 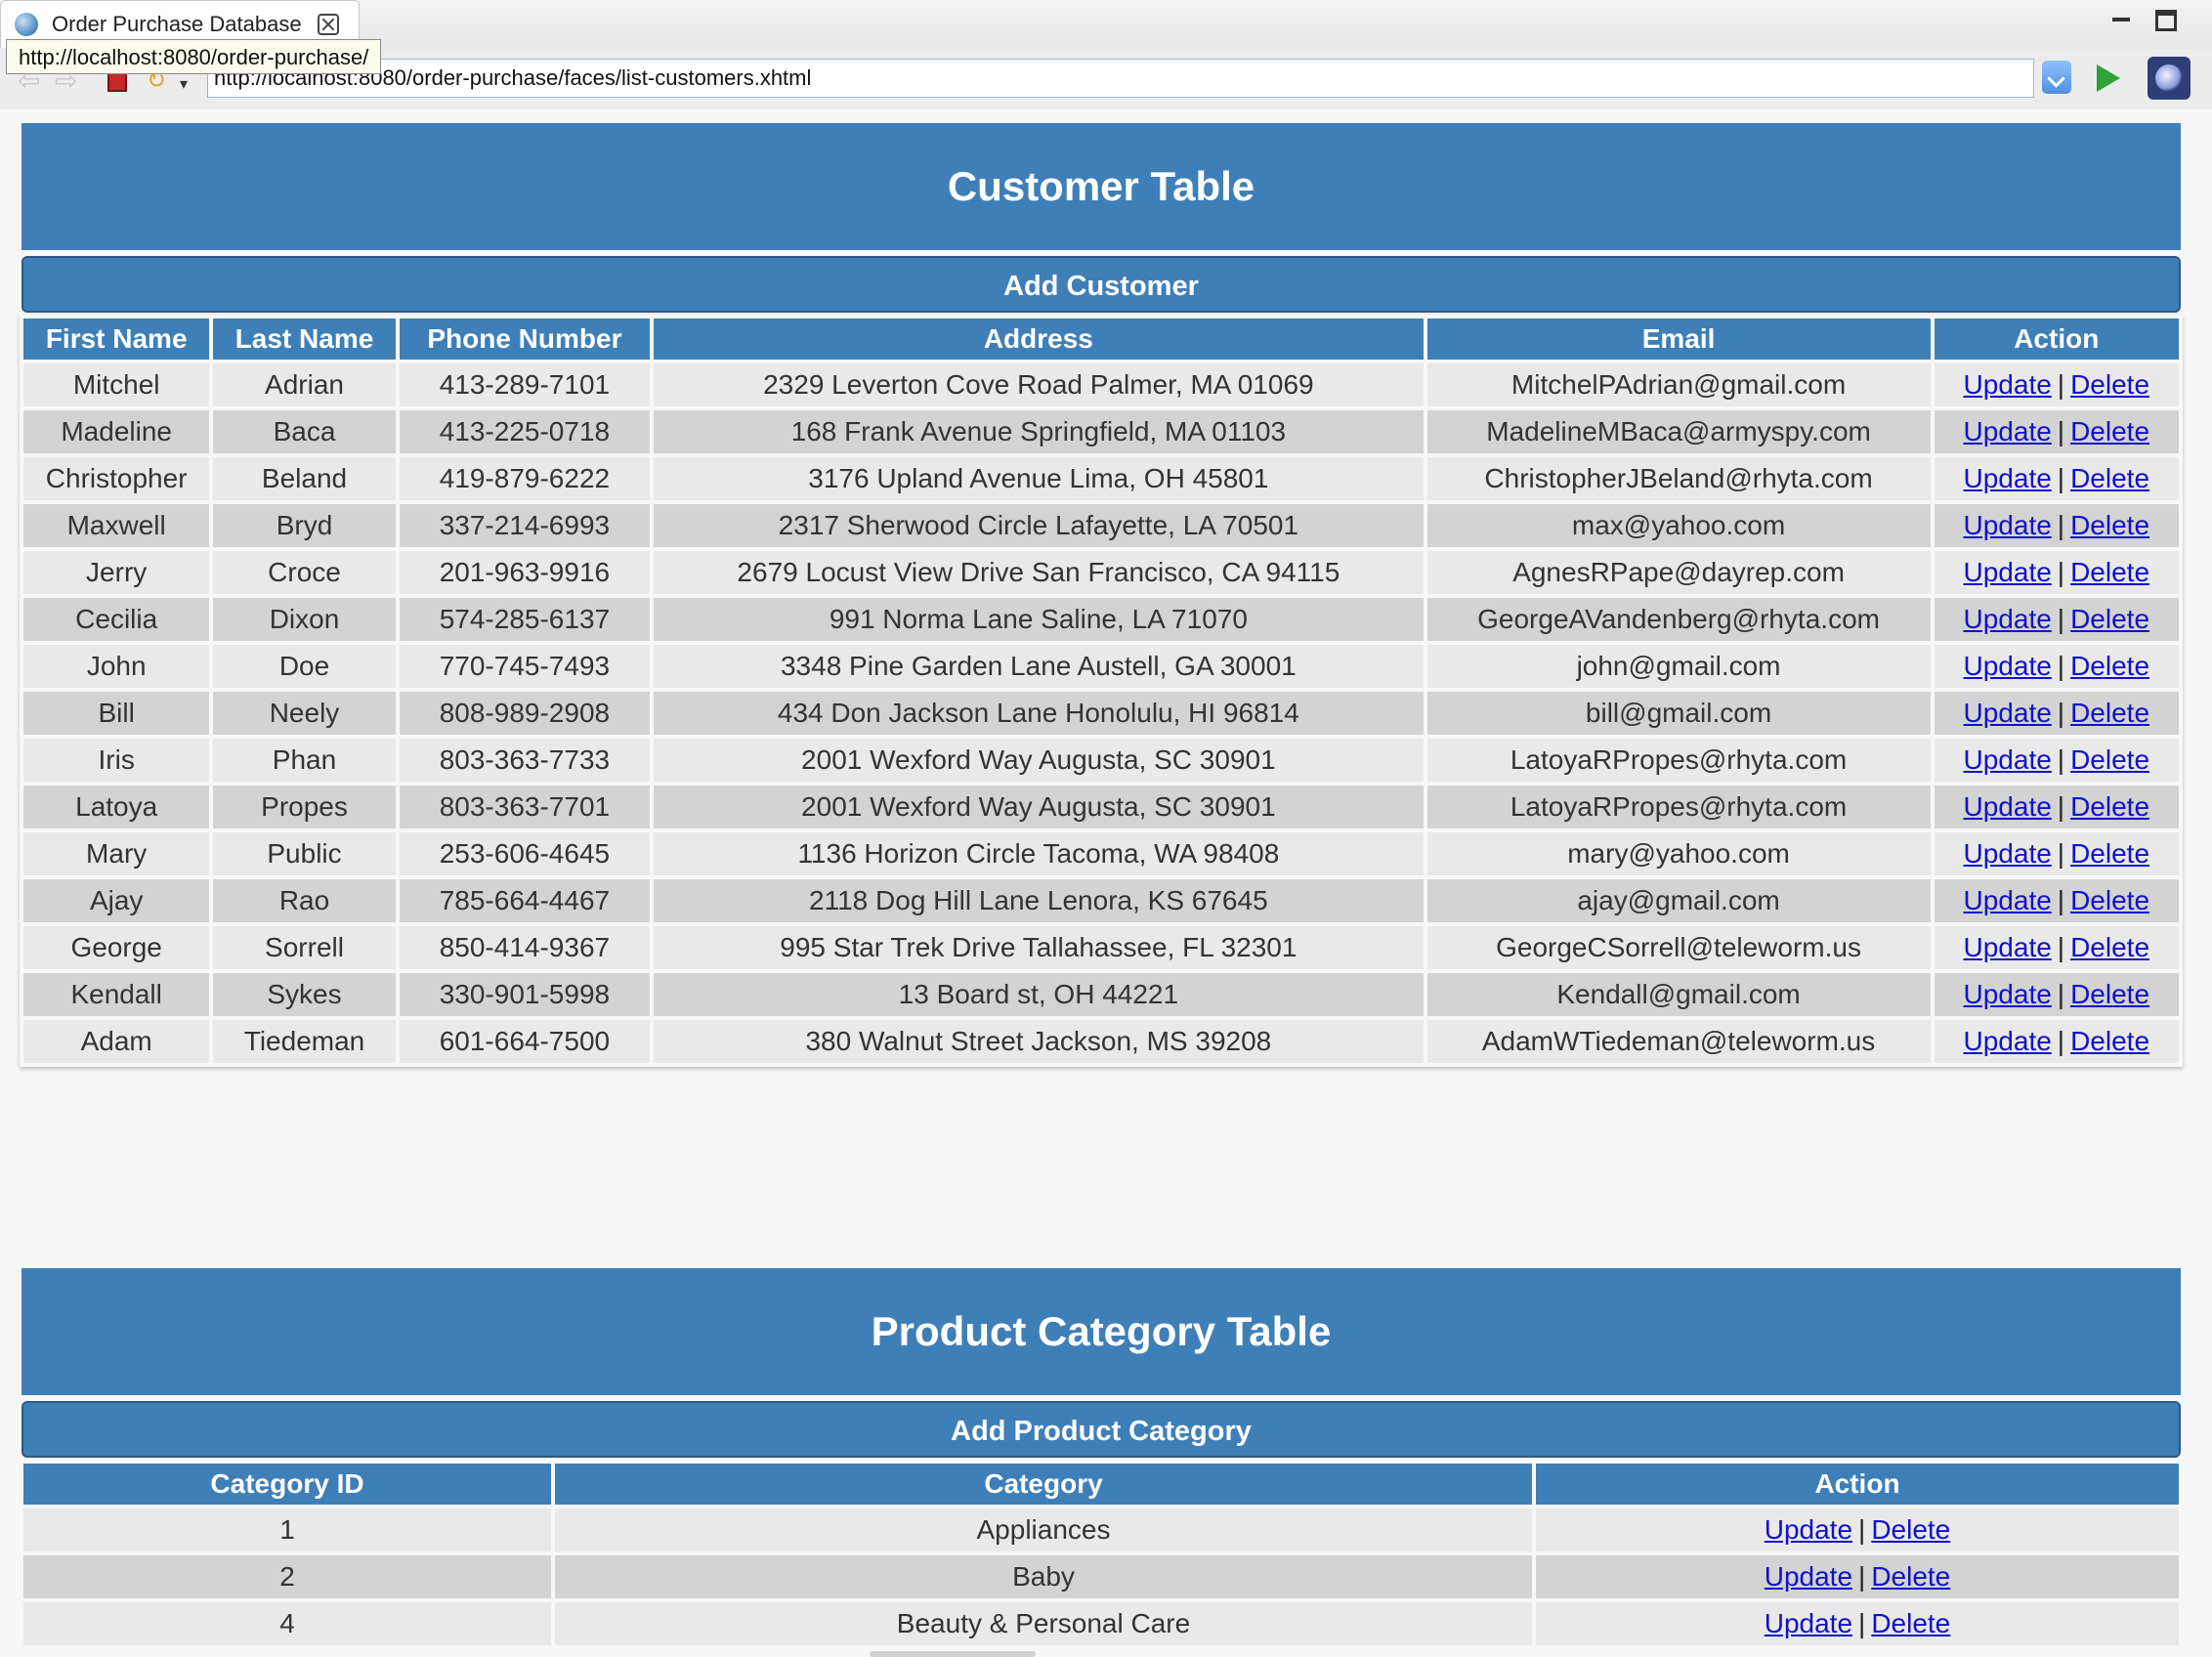 What do you see at coordinates (1101, 1429) in the screenshot?
I see `add-product-category-button: Add Product Category` at bounding box center [1101, 1429].